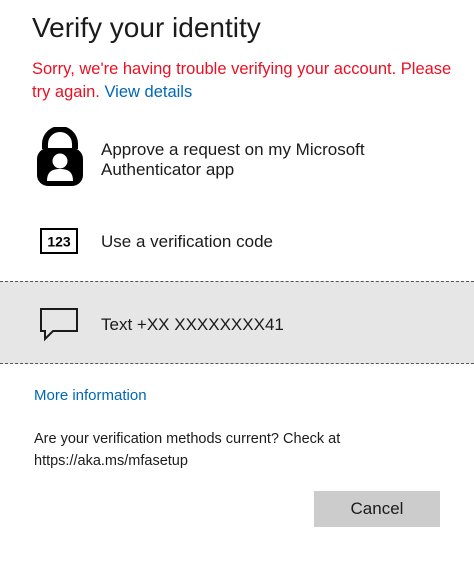 This screenshot has width=474, height=570. I want to click on verification-code-123-icon: 123, so click(59, 241).